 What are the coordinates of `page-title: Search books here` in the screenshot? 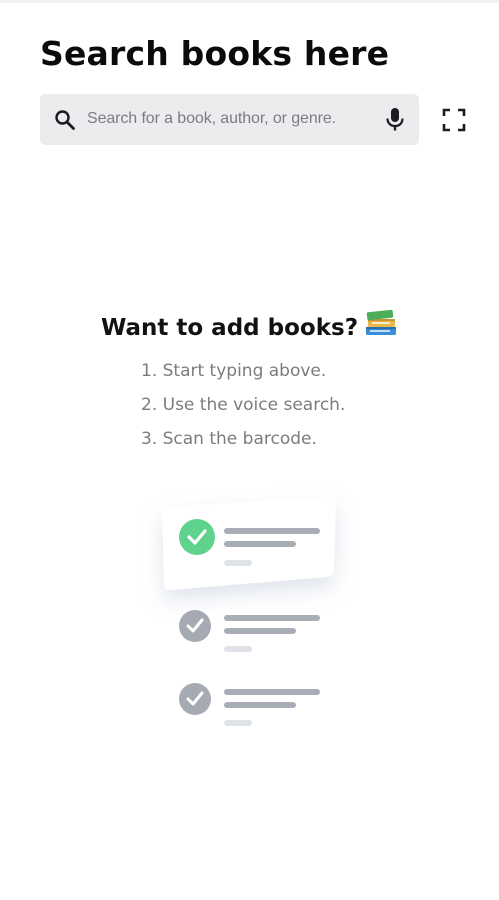 It's located at (215, 53).